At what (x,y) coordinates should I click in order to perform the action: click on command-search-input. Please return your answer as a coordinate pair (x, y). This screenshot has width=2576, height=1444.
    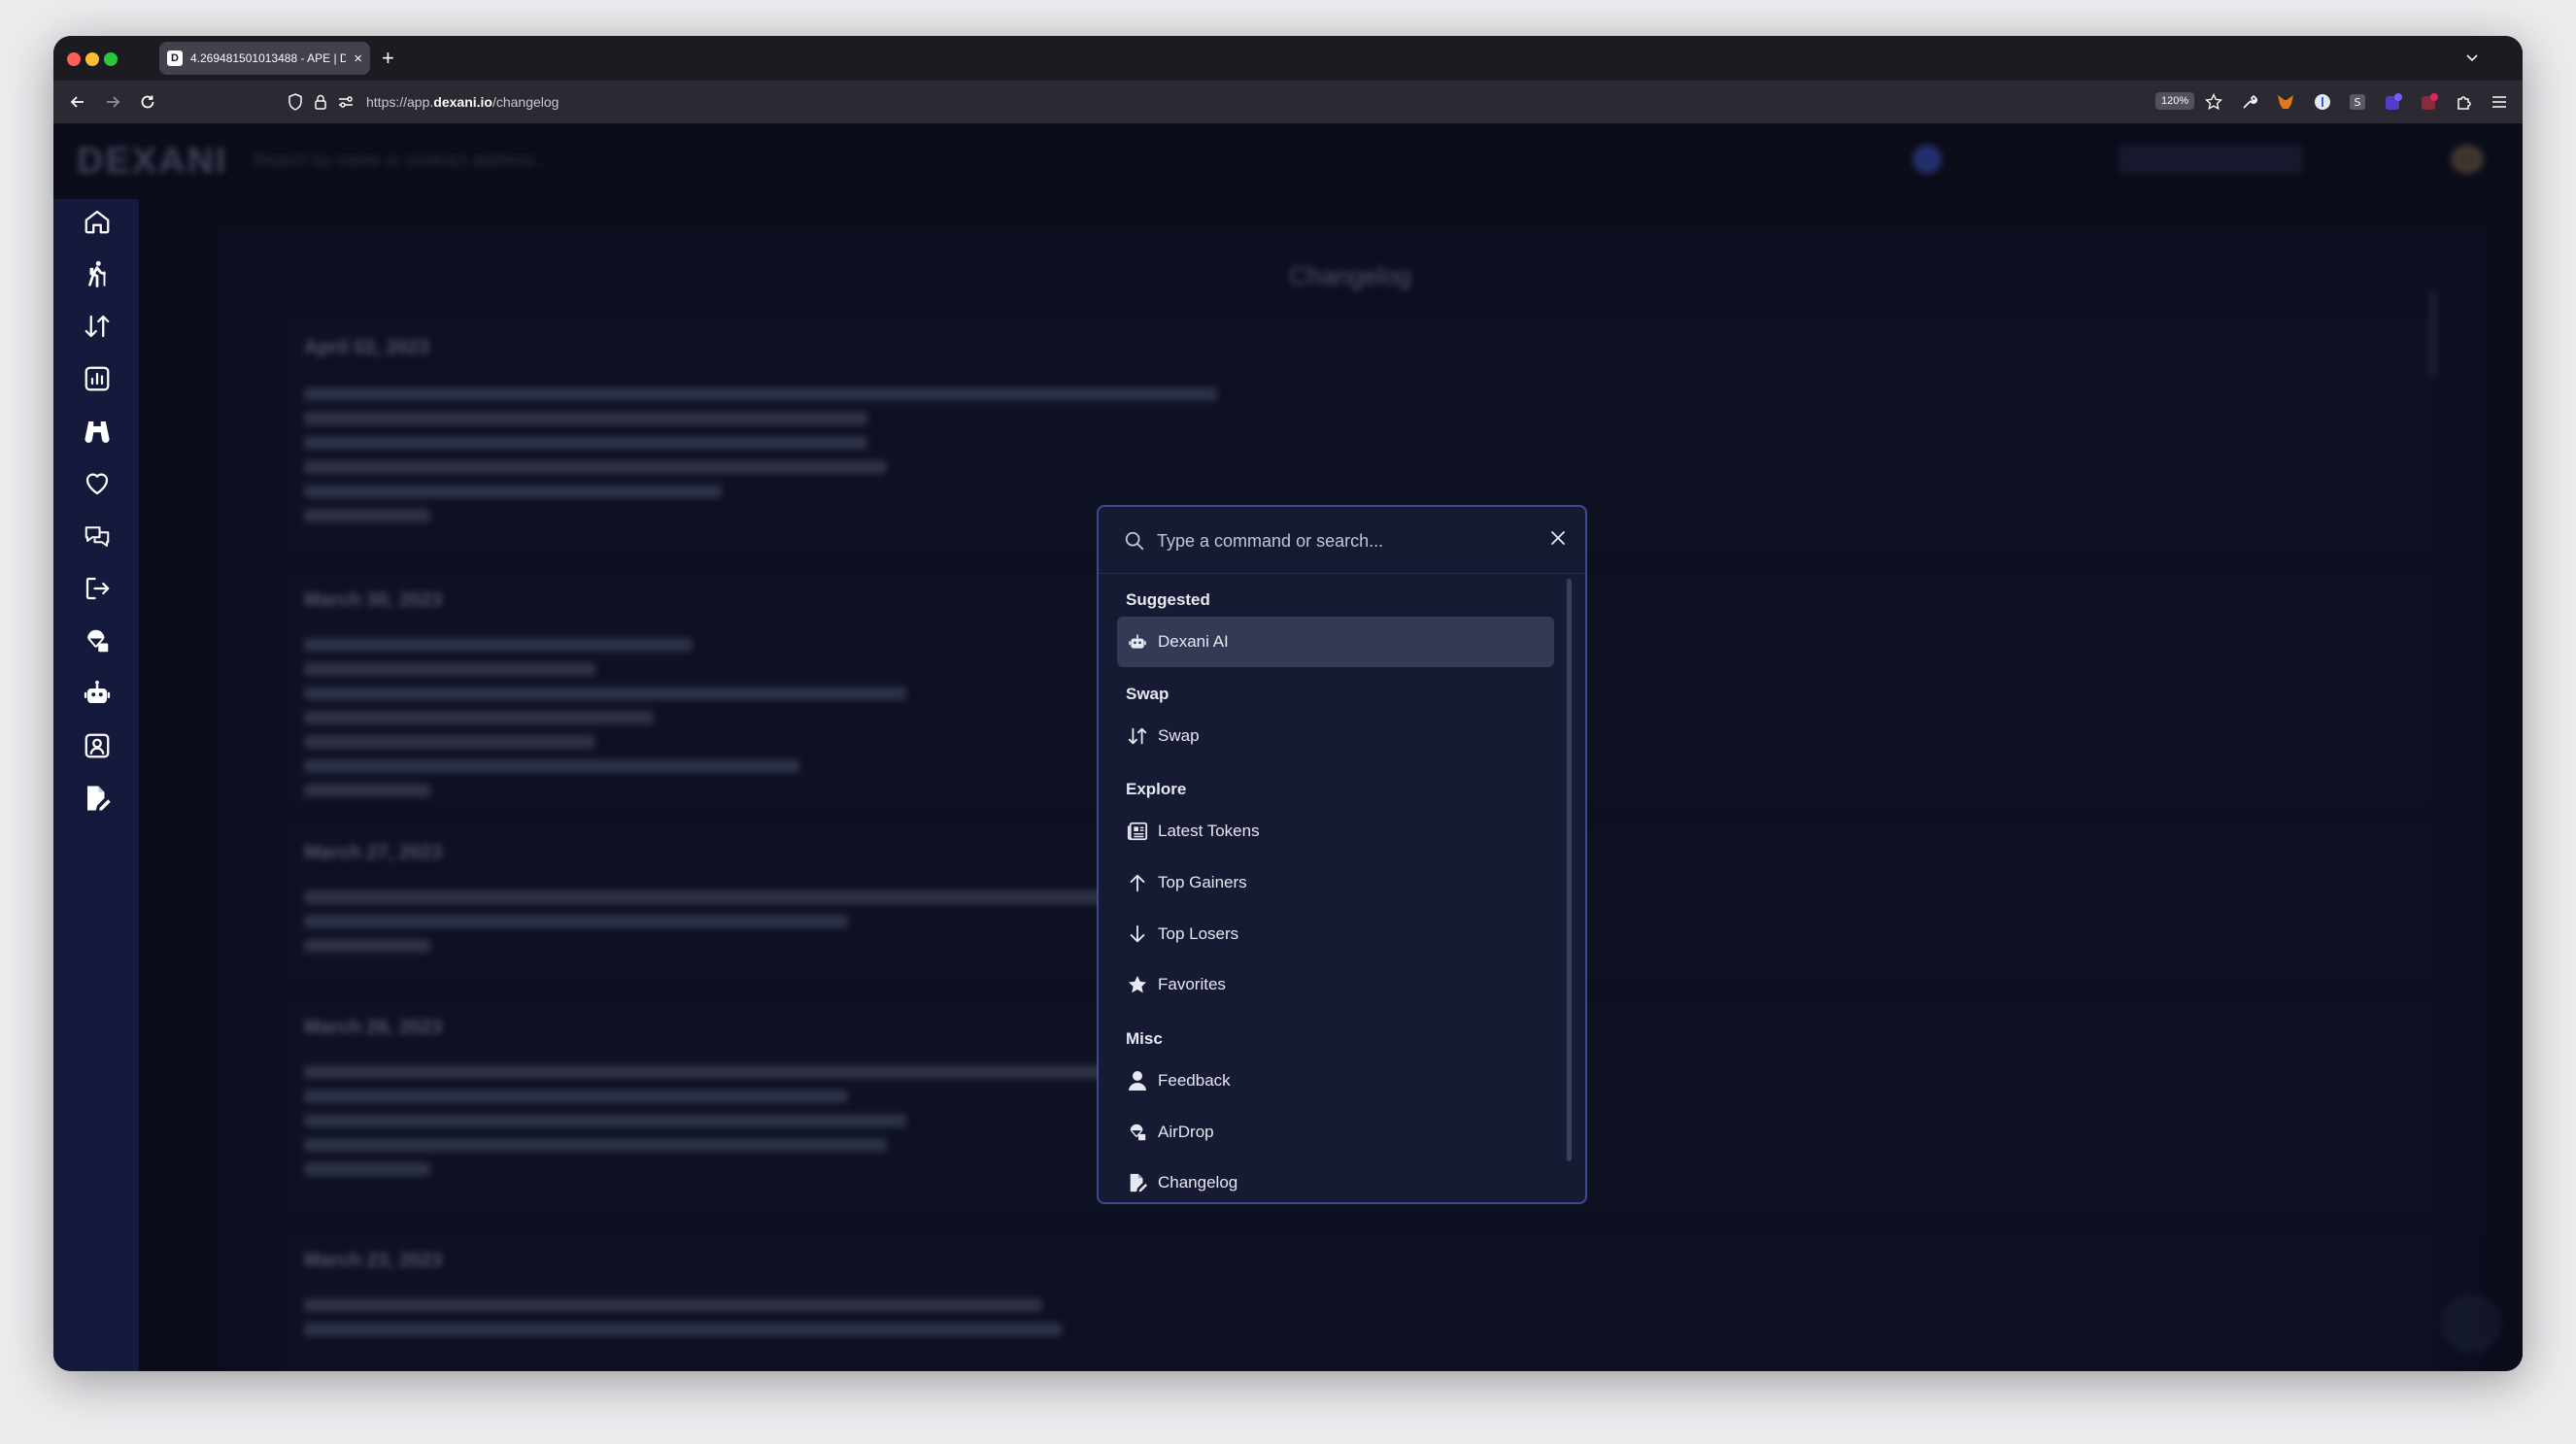
    Looking at the image, I should click on (1341, 541).